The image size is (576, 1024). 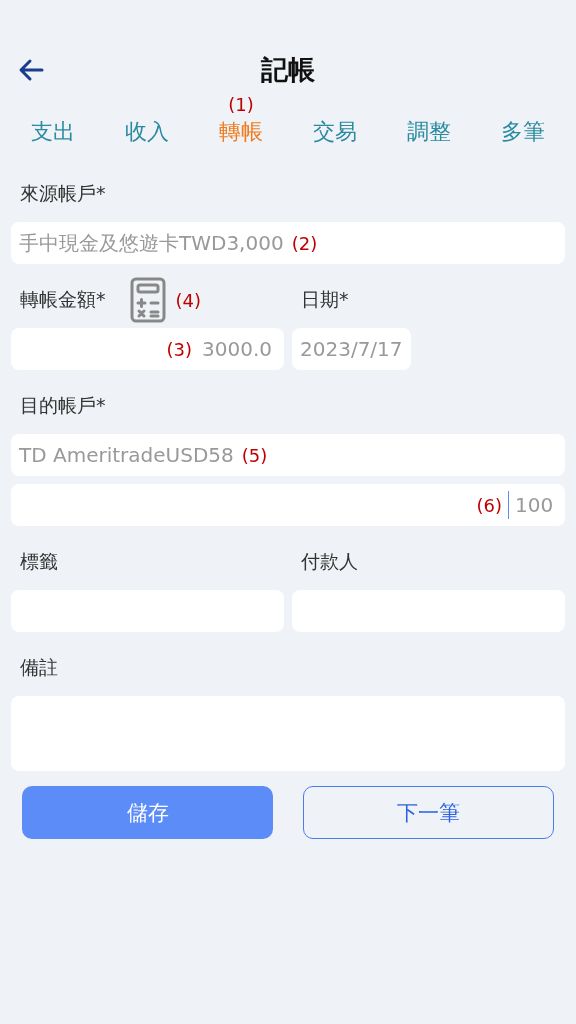 I want to click on page-title: 記帳, so click(x=288, y=70).